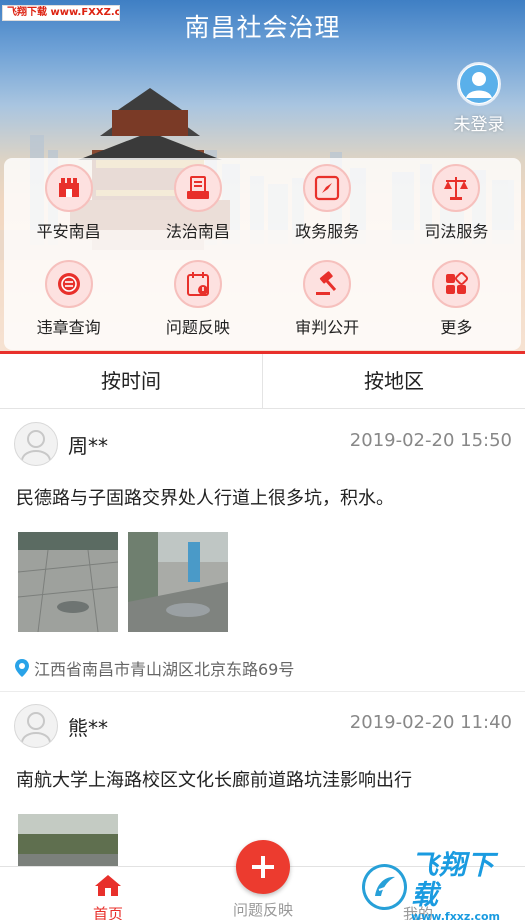 The image size is (525, 920). Describe the element at coordinates (68, 188) in the screenshot. I see `castle-gate-icon` at that location.